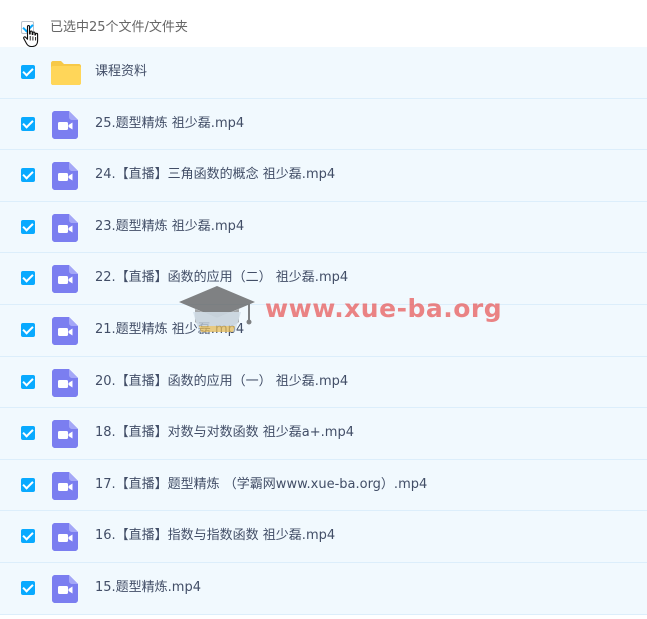 The image size is (647, 619). What do you see at coordinates (224, 433) in the screenshot?
I see `file-name: 18.【直播】对数与对数函数 祖少磊a+.mp4` at bounding box center [224, 433].